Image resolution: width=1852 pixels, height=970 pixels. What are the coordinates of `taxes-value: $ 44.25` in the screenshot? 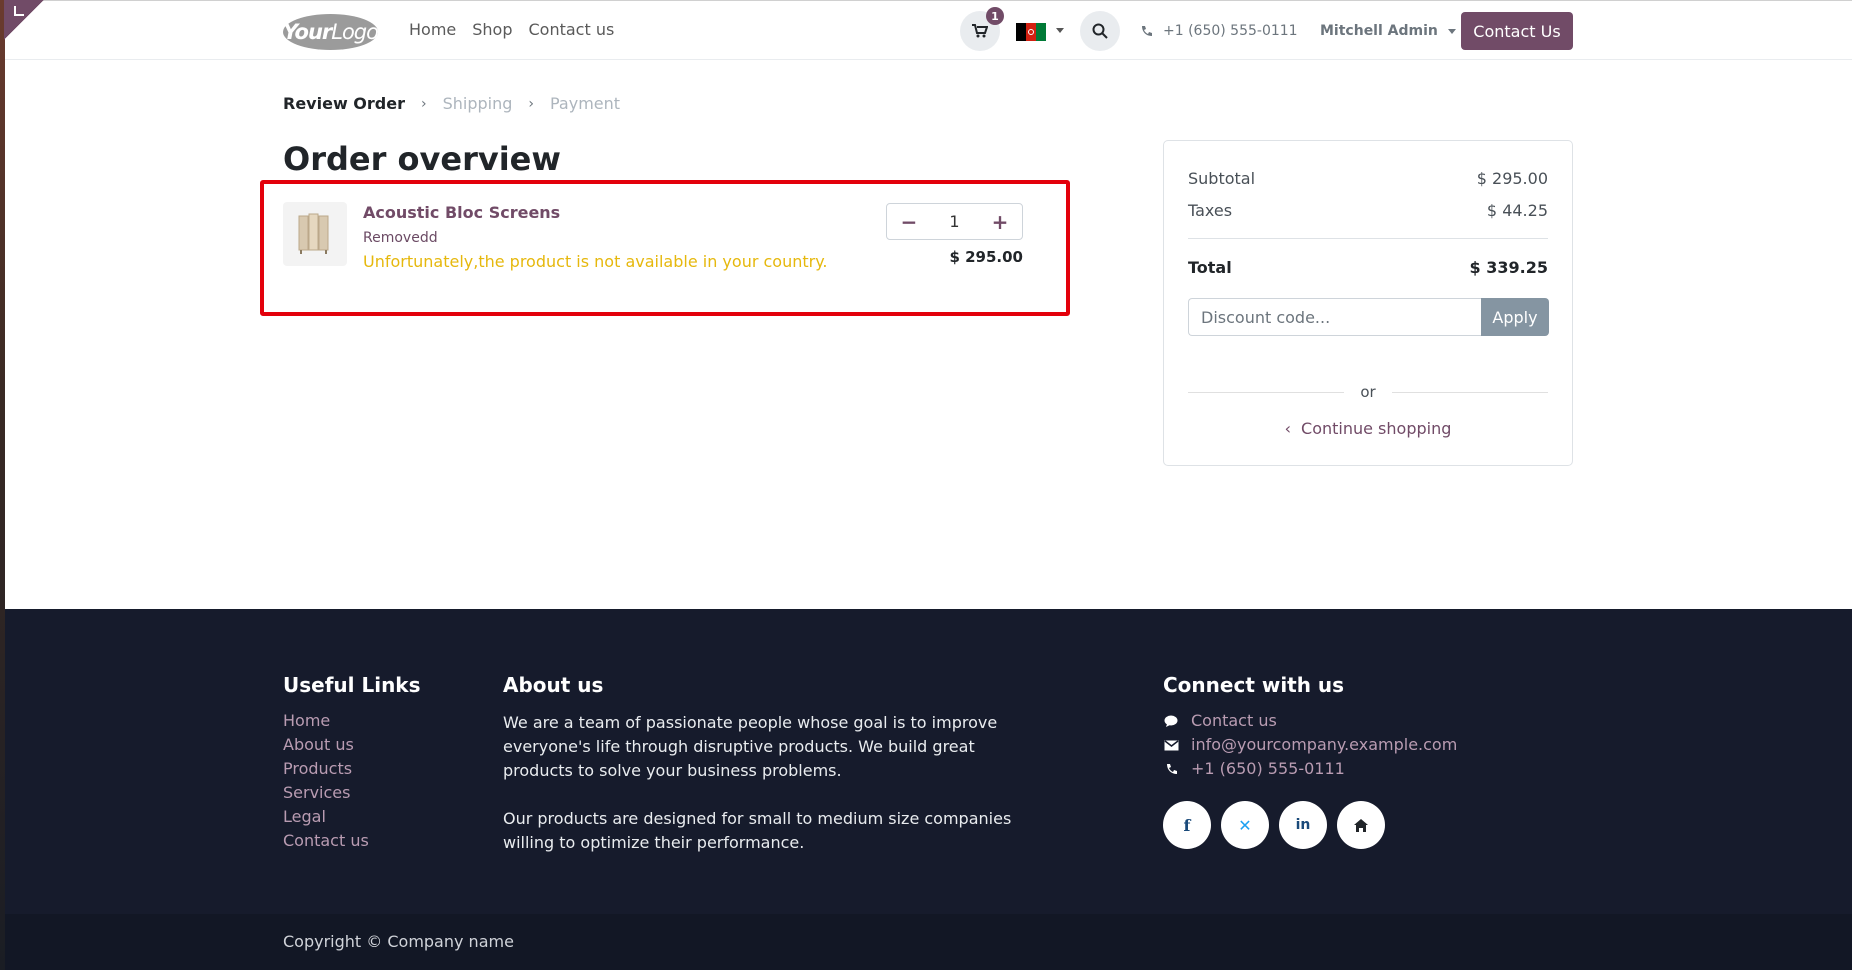 It's located at (1517, 210).